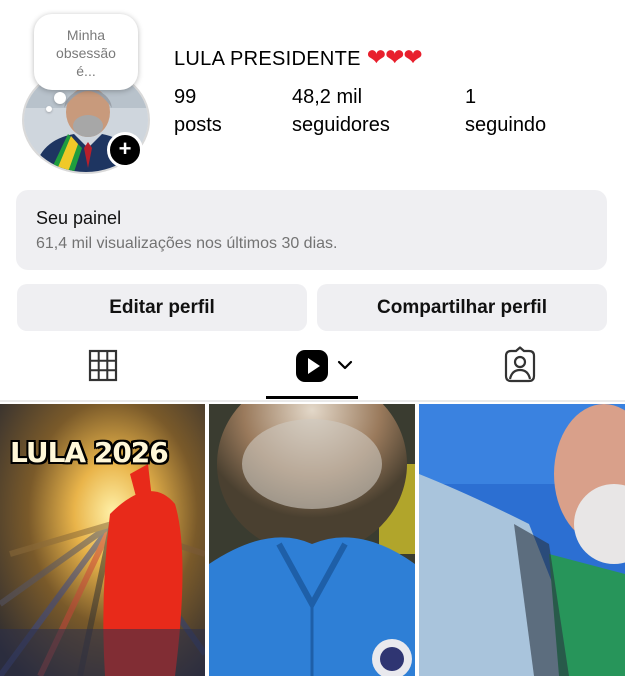 Image resolution: width=625 pixels, height=676 pixels. I want to click on edit-profile-button: Editar perfil, so click(162, 307).